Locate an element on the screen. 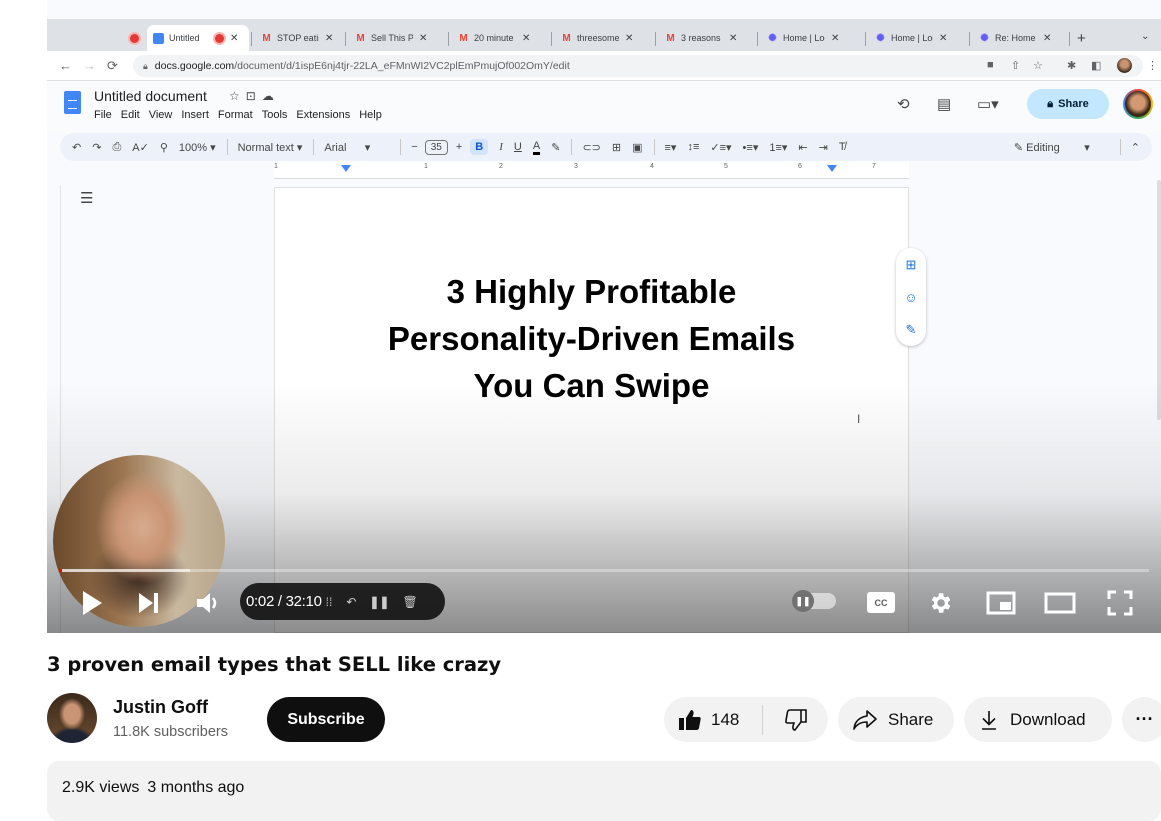 This screenshot has height=821, width=1161. text-color-button: A is located at coordinates (536, 147).